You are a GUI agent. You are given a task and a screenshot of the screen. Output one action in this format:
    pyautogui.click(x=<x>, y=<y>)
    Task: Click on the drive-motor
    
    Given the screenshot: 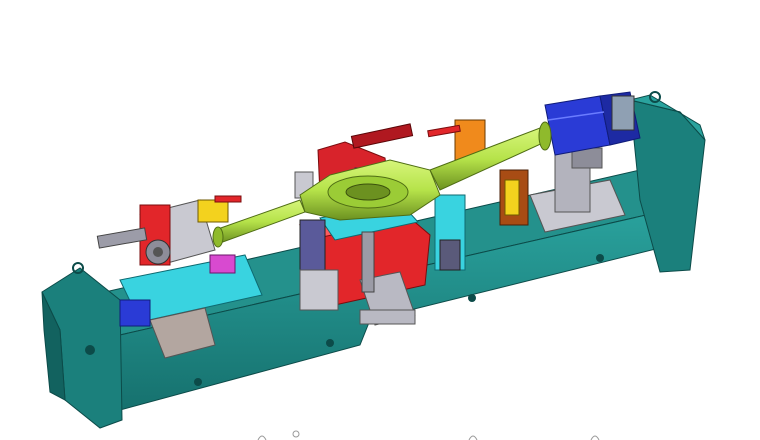 What is the action you would take?
    pyautogui.click(x=592, y=123)
    